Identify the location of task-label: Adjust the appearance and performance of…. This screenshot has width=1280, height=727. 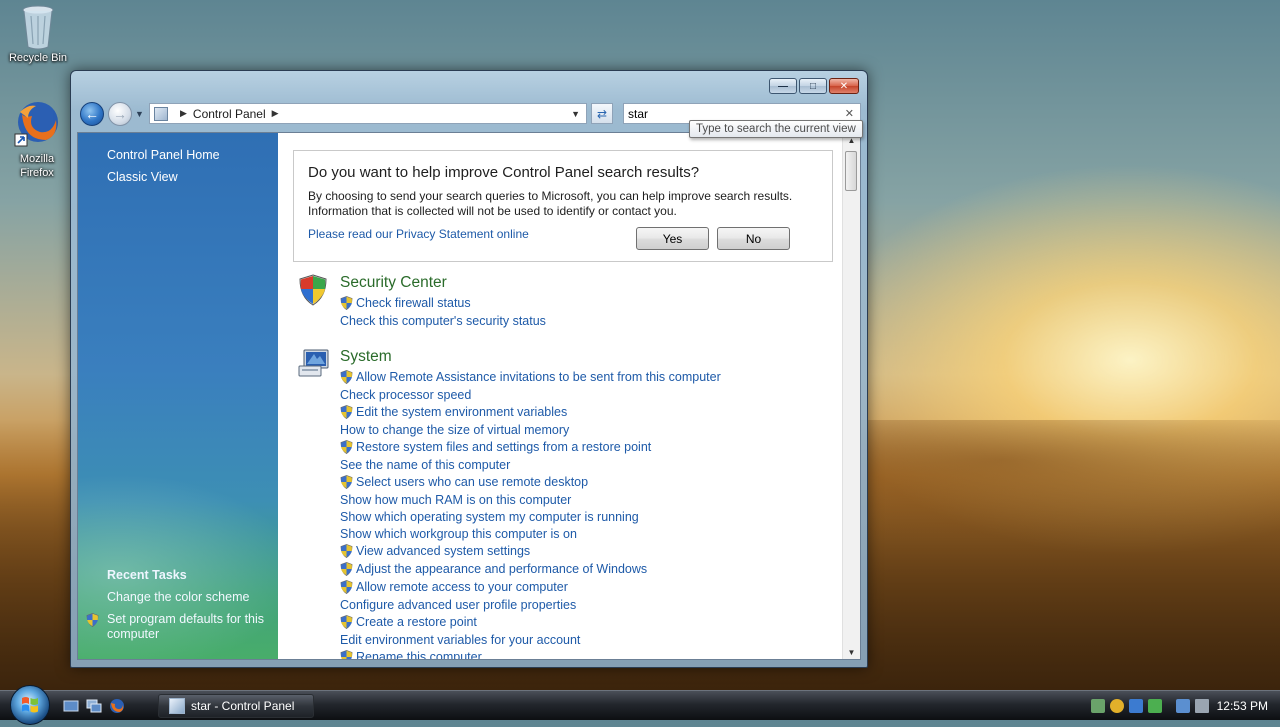
(501, 569).